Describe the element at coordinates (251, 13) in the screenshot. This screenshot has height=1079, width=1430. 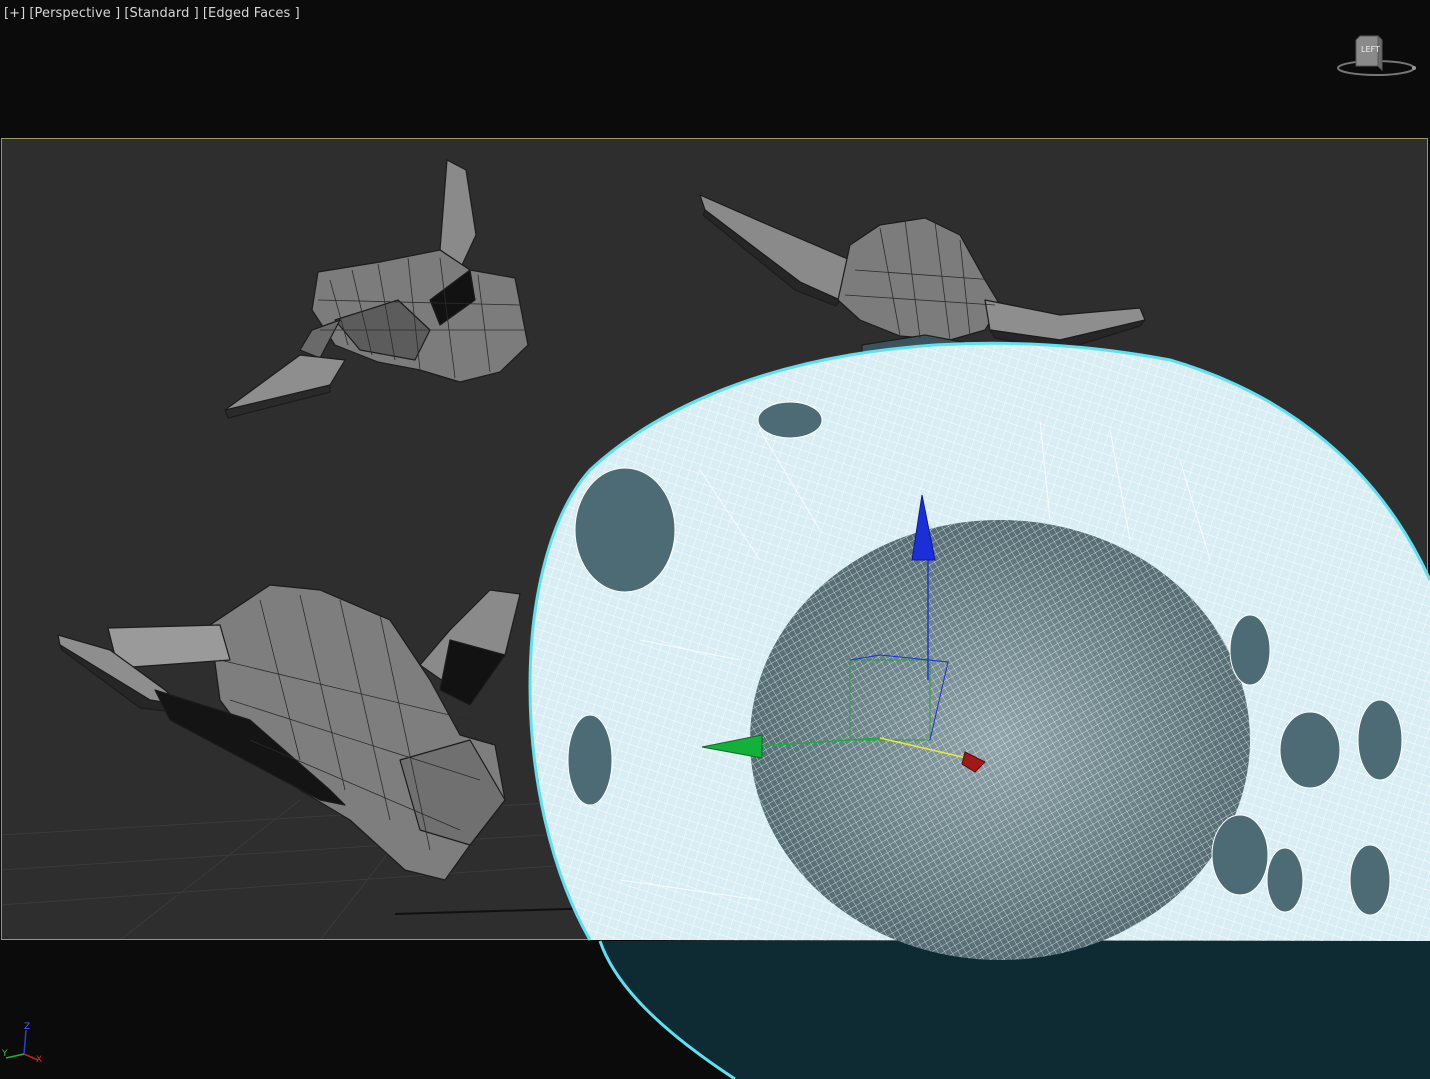
I see `viewport-display-menu: [Edged Faces ]` at that location.